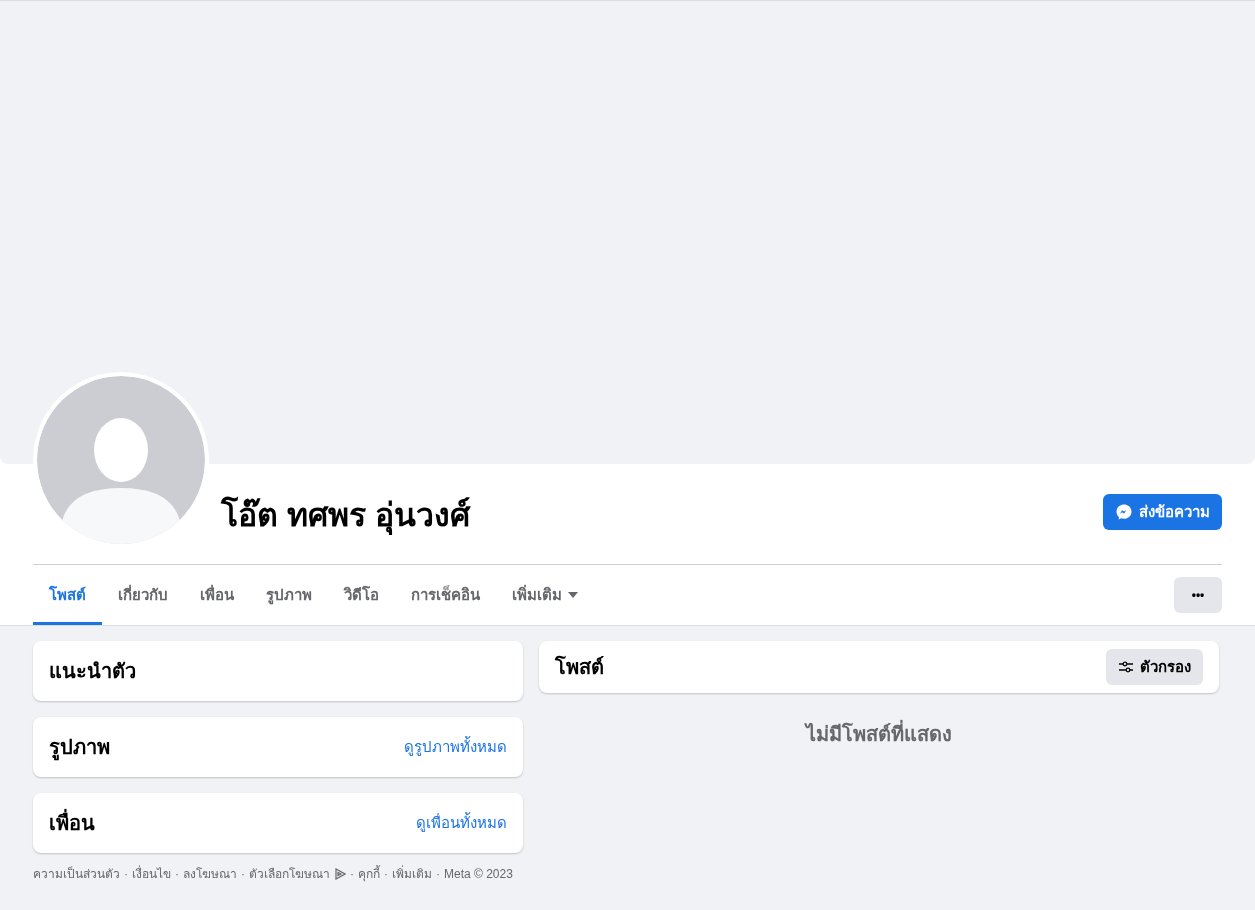 This screenshot has height=910, width=1255. I want to click on ad-choices-icon, so click(340, 874).